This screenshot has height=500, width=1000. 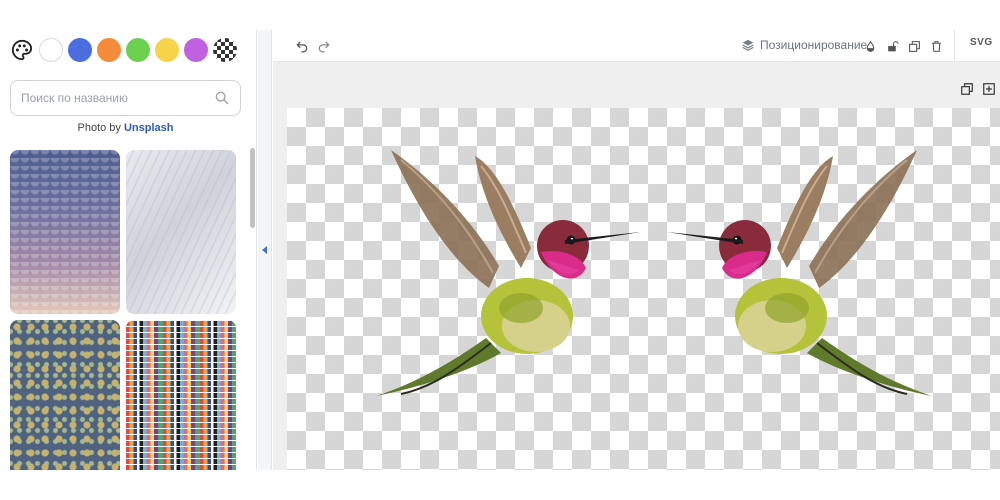 I want to click on photo-credit: Photo by Unsplash, so click(x=125, y=128).